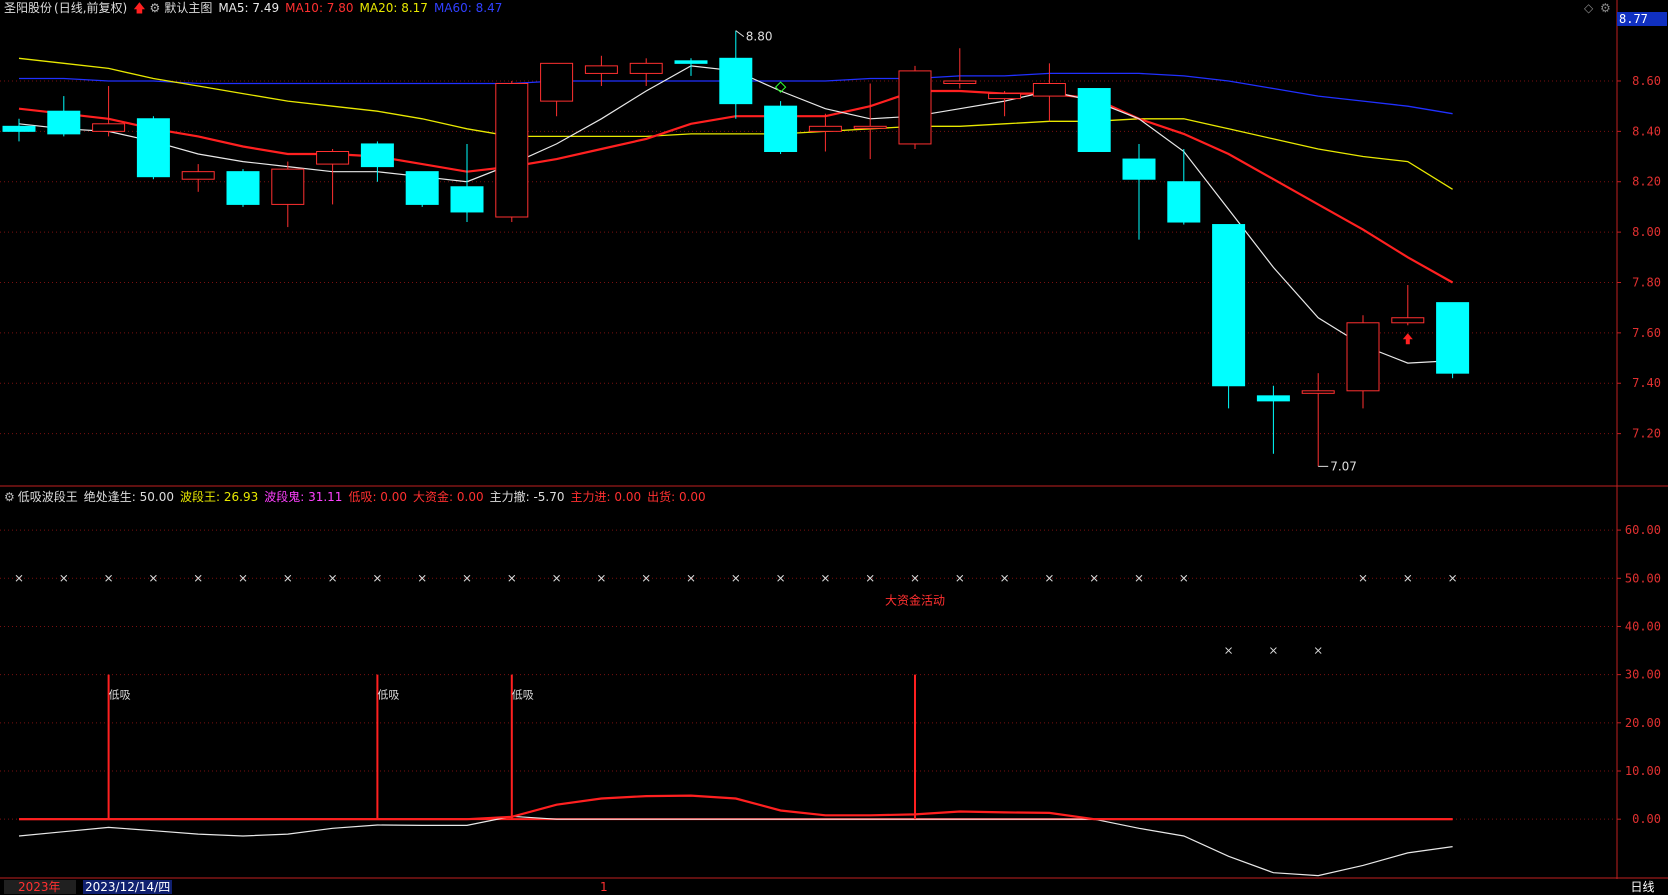  I want to click on ma5-value: MA5: 7.49, so click(249, 8).